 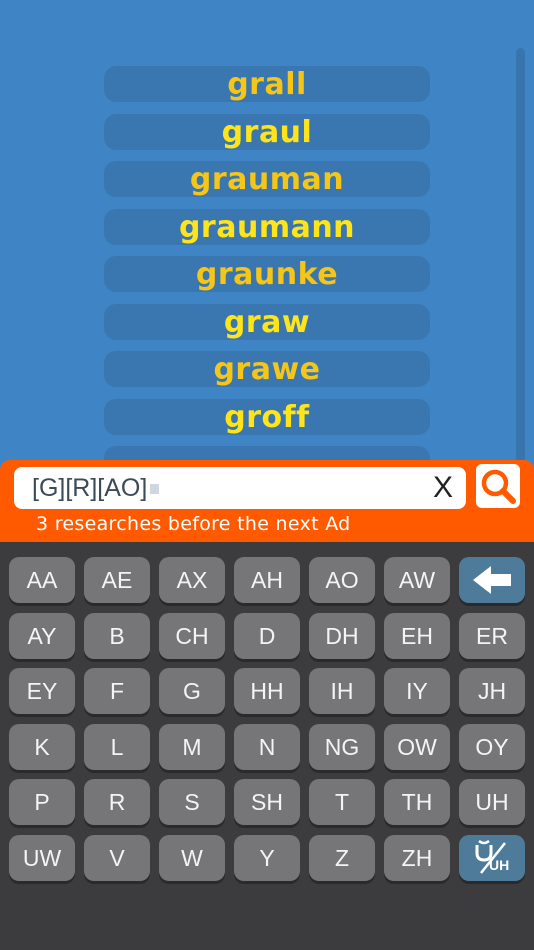 I want to click on key-g: G, so click(x=192, y=691).